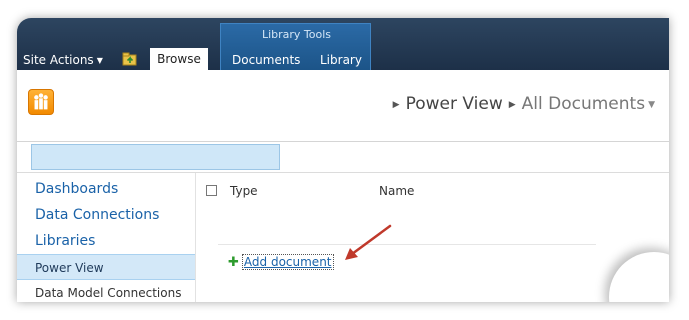  I want to click on navigate-up-icon, so click(130, 59).